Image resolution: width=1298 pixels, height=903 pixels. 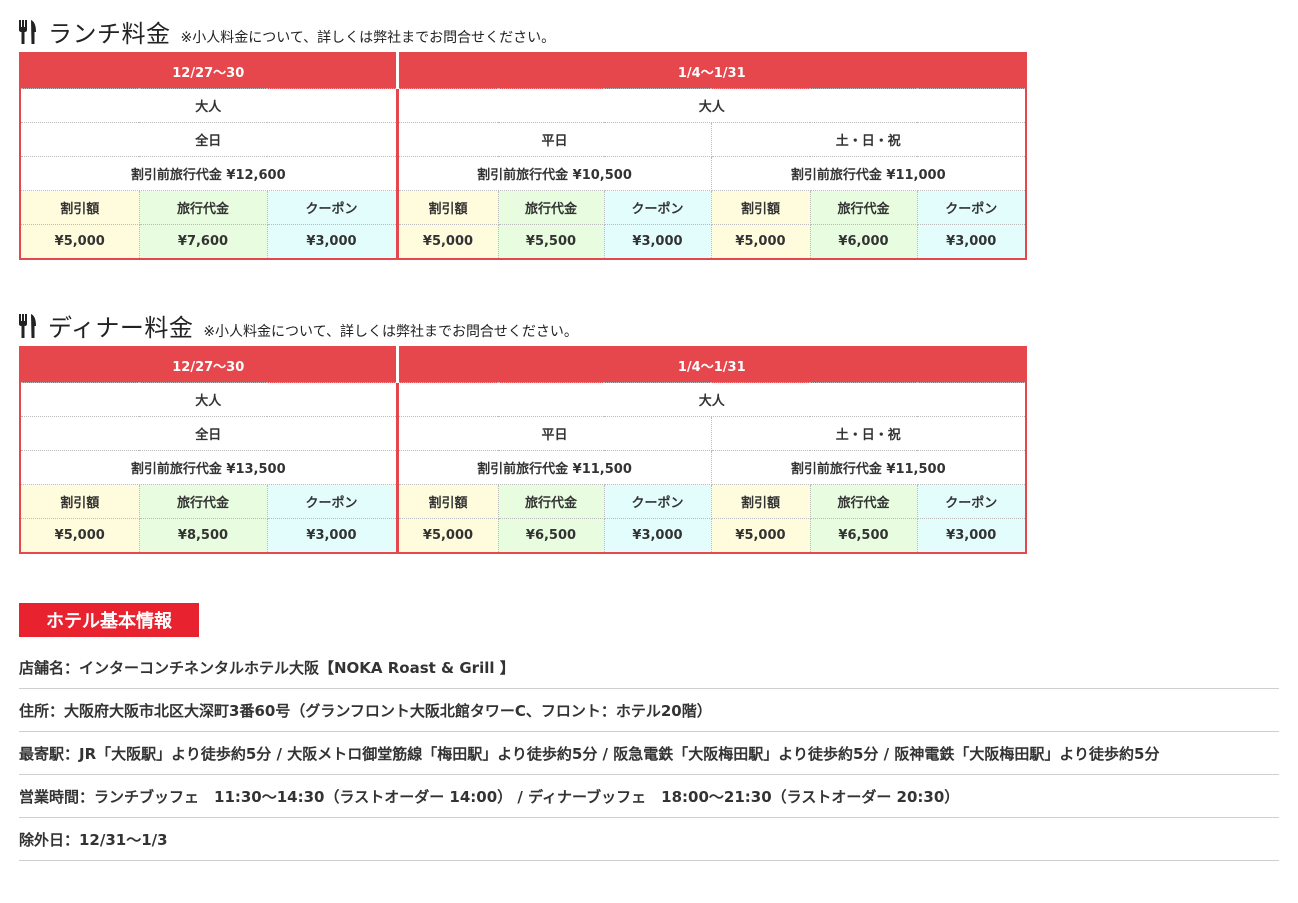 What do you see at coordinates (203, 536) in the screenshot?
I see `value-travel: ¥8,500` at bounding box center [203, 536].